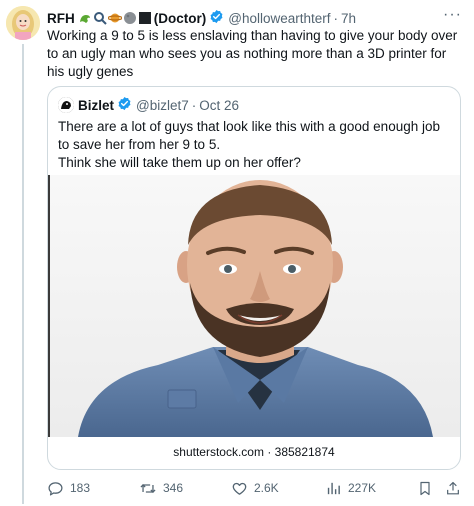 The width and height of the screenshot is (474, 506). I want to click on reply-icon, so click(55, 488).